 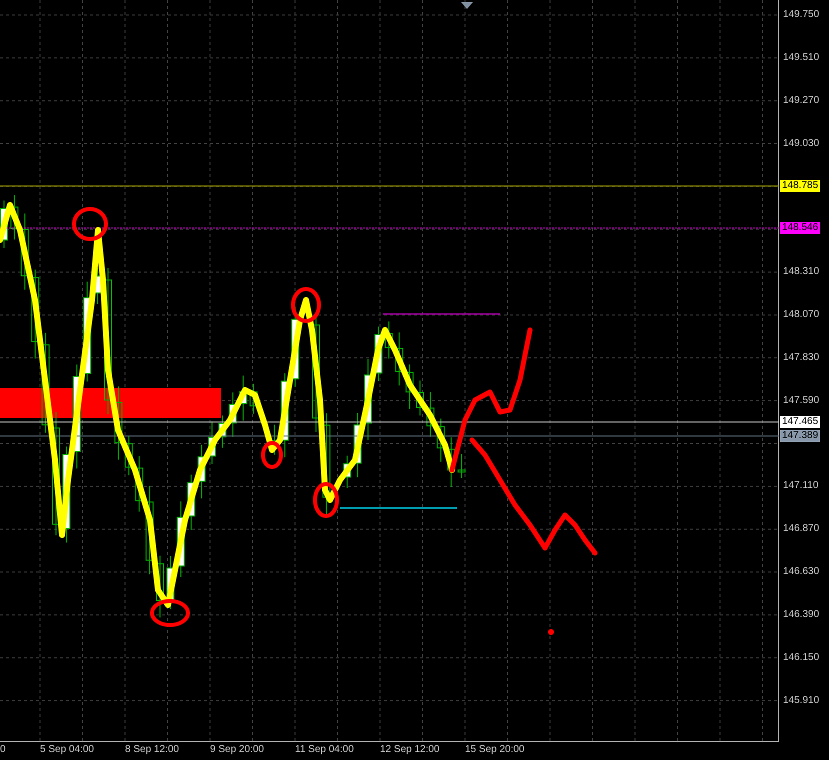 What do you see at coordinates (801, 100) in the screenshot?
I see `price-label: 149.270` at bounding box center [801, 100].